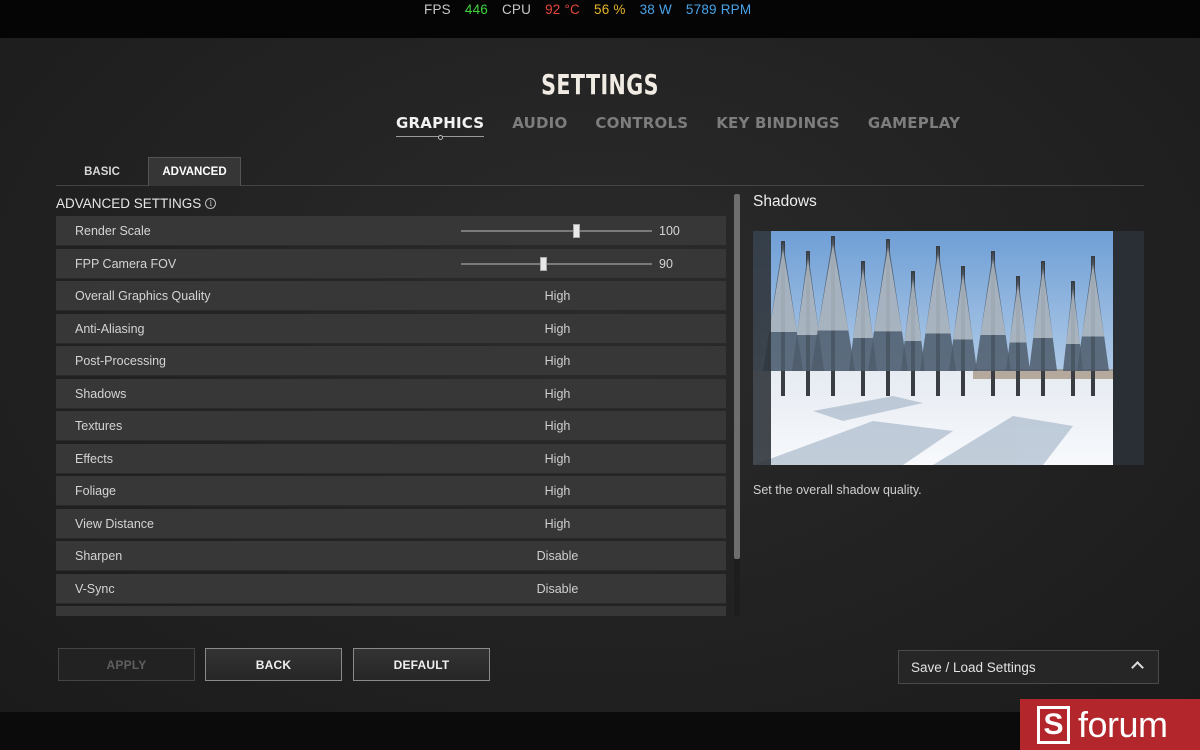  Describe the element at coordinates (391, 361) in the screenshot. I see `setting-row: Post-Processing High` at that location.